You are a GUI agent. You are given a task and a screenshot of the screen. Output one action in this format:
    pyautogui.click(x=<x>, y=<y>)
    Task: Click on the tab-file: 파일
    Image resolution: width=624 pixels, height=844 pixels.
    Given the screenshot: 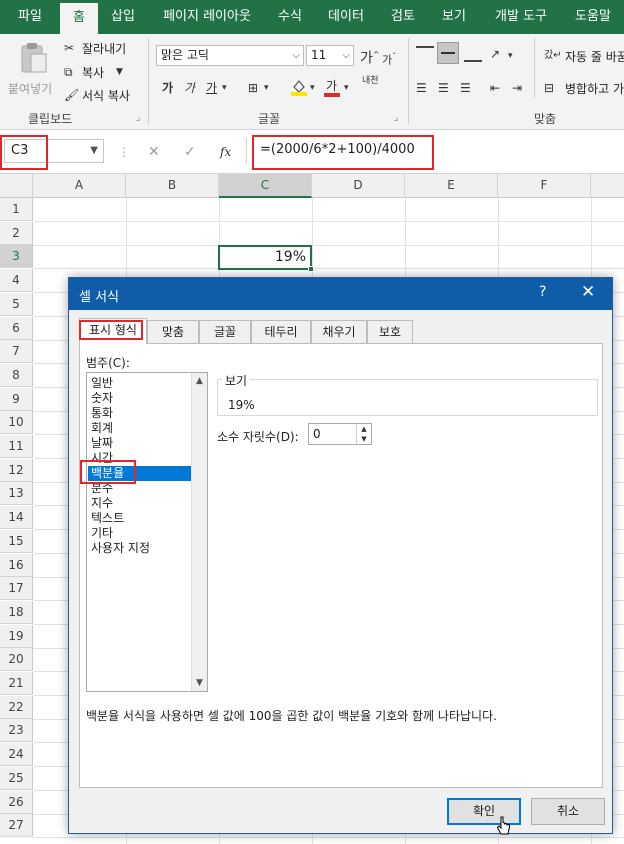 What is the action you would take?
    pyautogui.click(x=30, y=17)
    